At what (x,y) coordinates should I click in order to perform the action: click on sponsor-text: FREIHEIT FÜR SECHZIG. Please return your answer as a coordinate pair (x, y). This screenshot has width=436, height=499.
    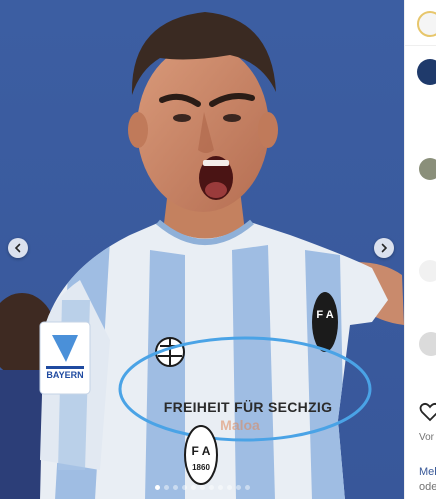
    Looking at the image, I should click on (248, 407).